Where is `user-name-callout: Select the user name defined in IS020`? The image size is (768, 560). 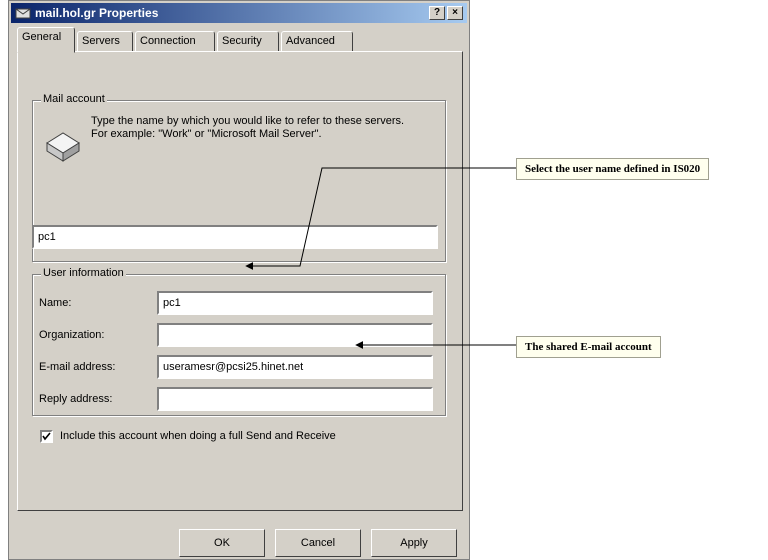 user-name-callout: Select the user name defined in IS020 is located at coordinates (613, 169).